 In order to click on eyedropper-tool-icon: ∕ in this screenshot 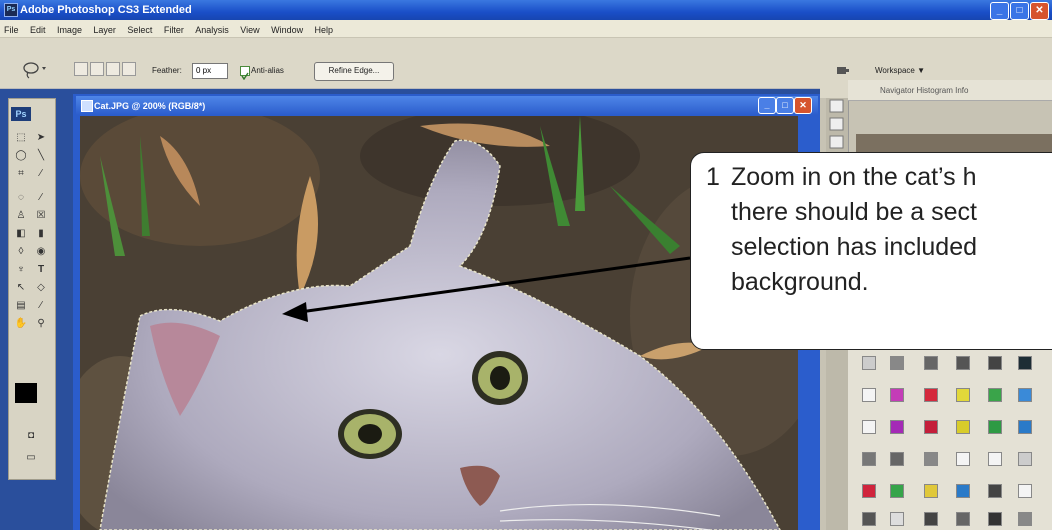, I will do `click(41, 306)`.